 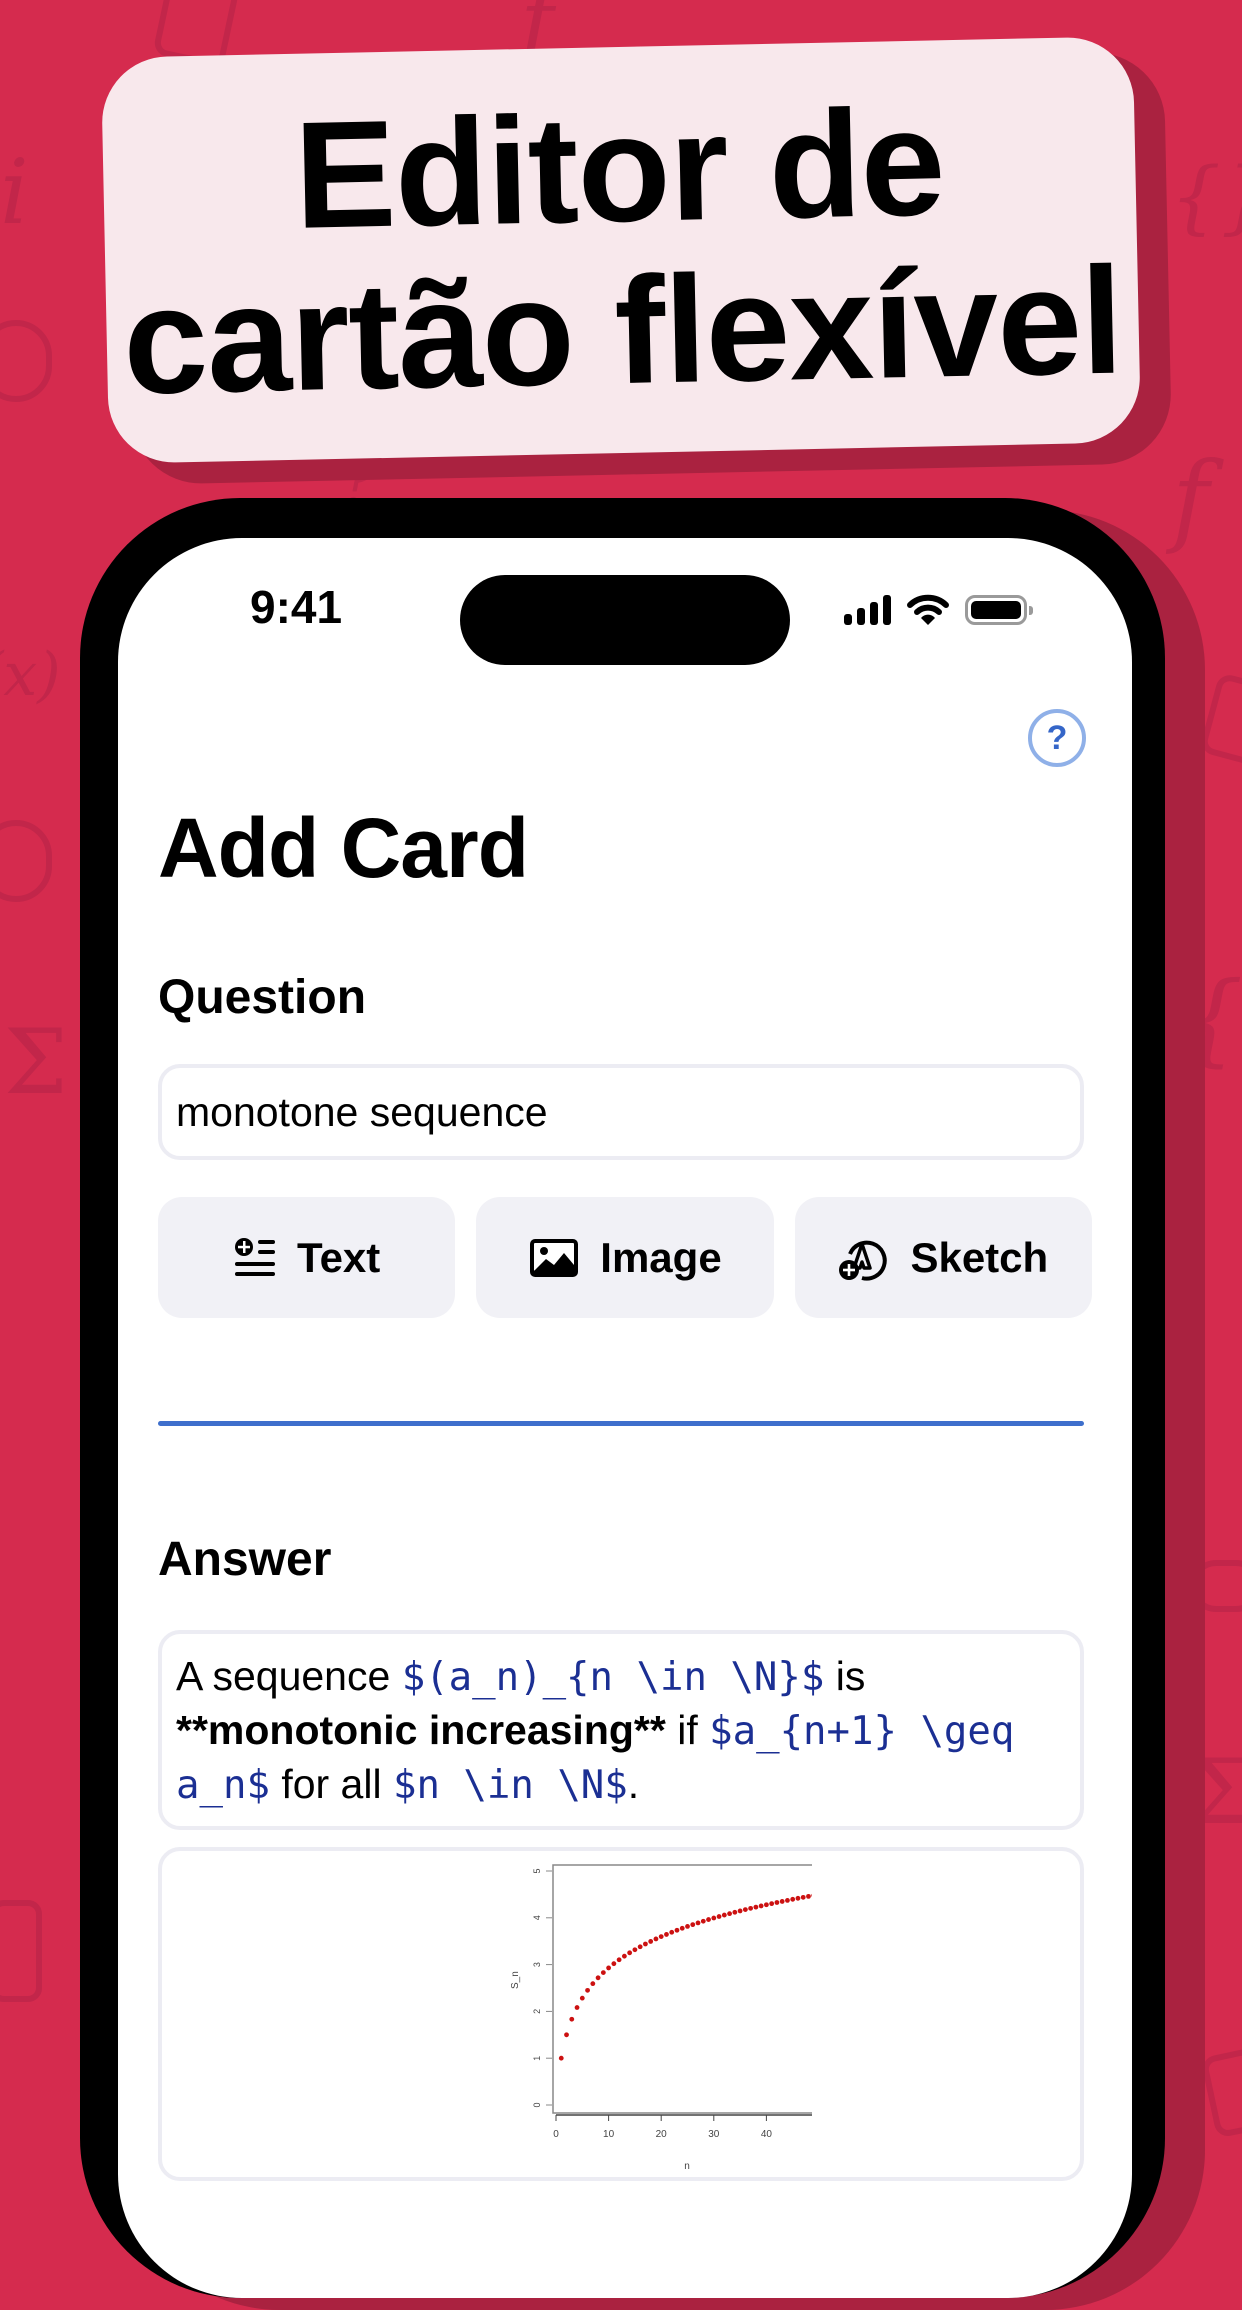 What do you see at coordinates (537, 2104) in the screenshot?
I see `y-tick-label: 0` at bounding box center [537, 2104].